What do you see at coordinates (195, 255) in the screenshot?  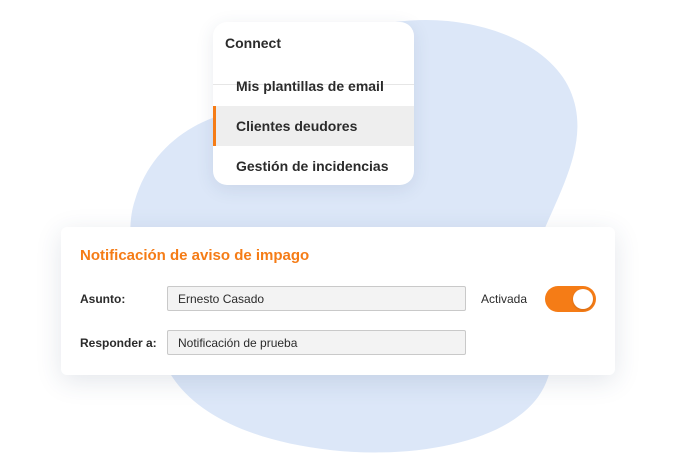 I see `form-title: Notificación de aviso de impago` at bounding box center [195, 255].